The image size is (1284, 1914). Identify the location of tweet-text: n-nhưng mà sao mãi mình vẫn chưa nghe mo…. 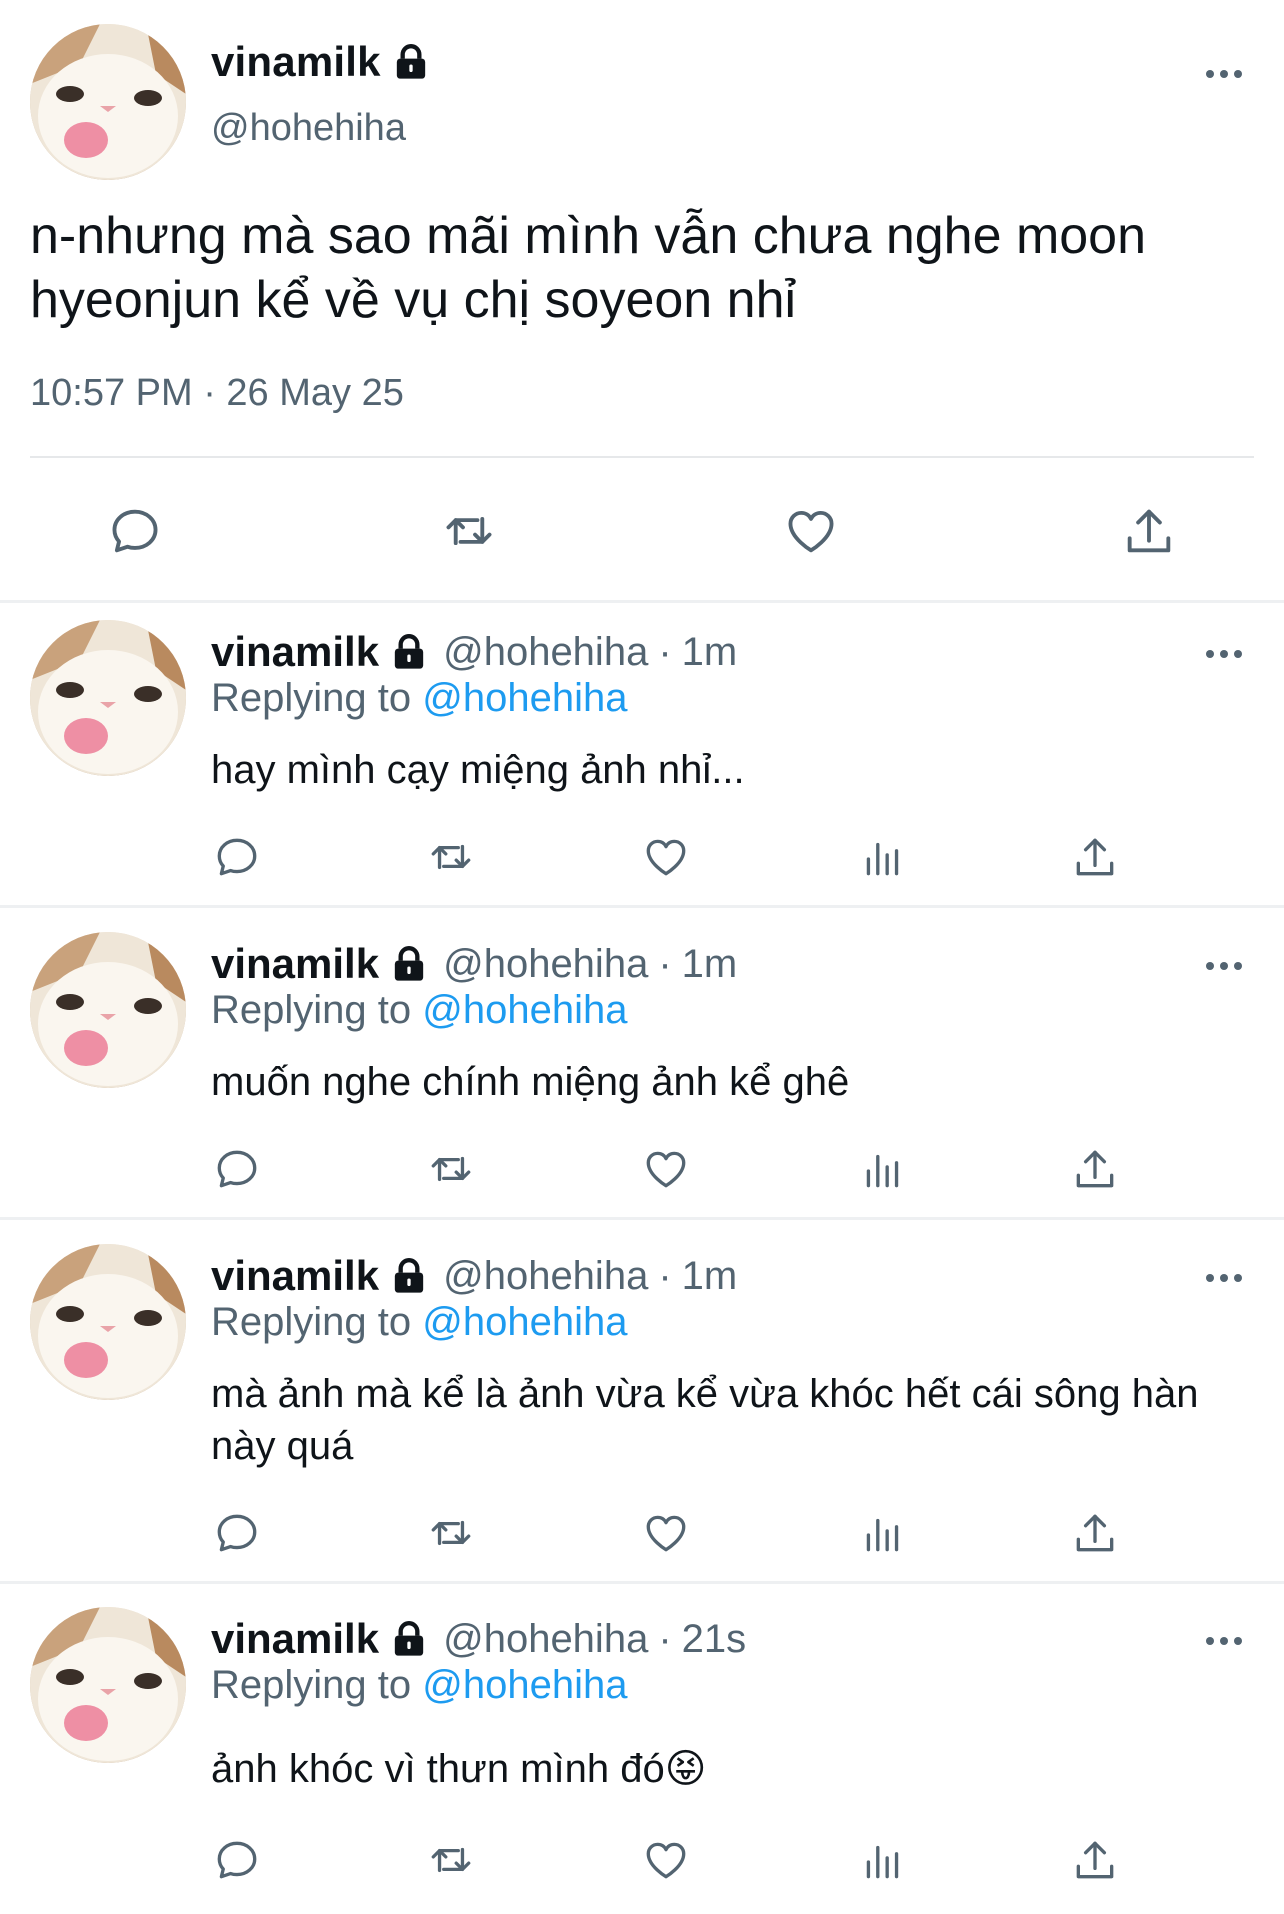
(588, 268).